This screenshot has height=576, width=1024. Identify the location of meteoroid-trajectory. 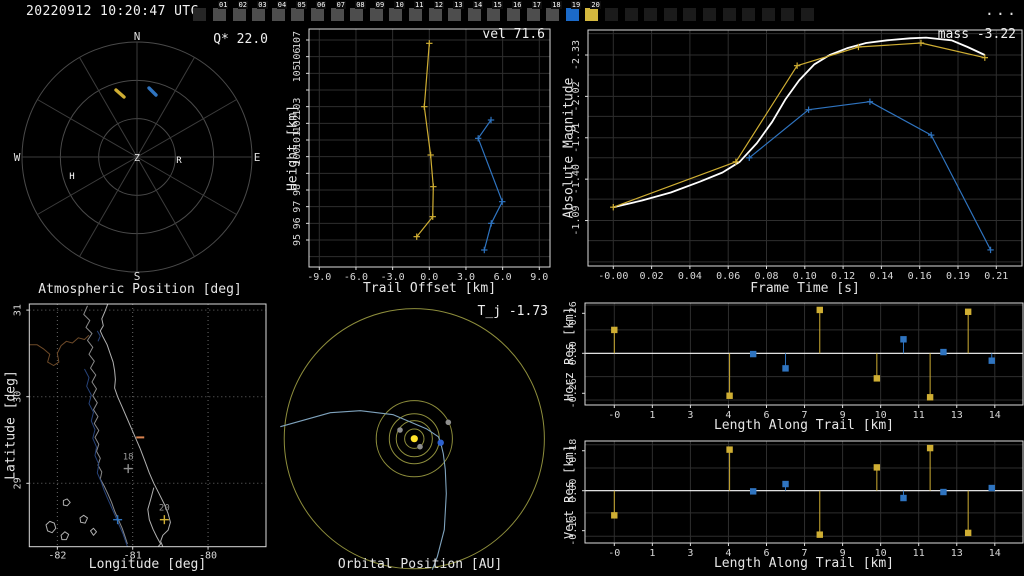
(363, 490).